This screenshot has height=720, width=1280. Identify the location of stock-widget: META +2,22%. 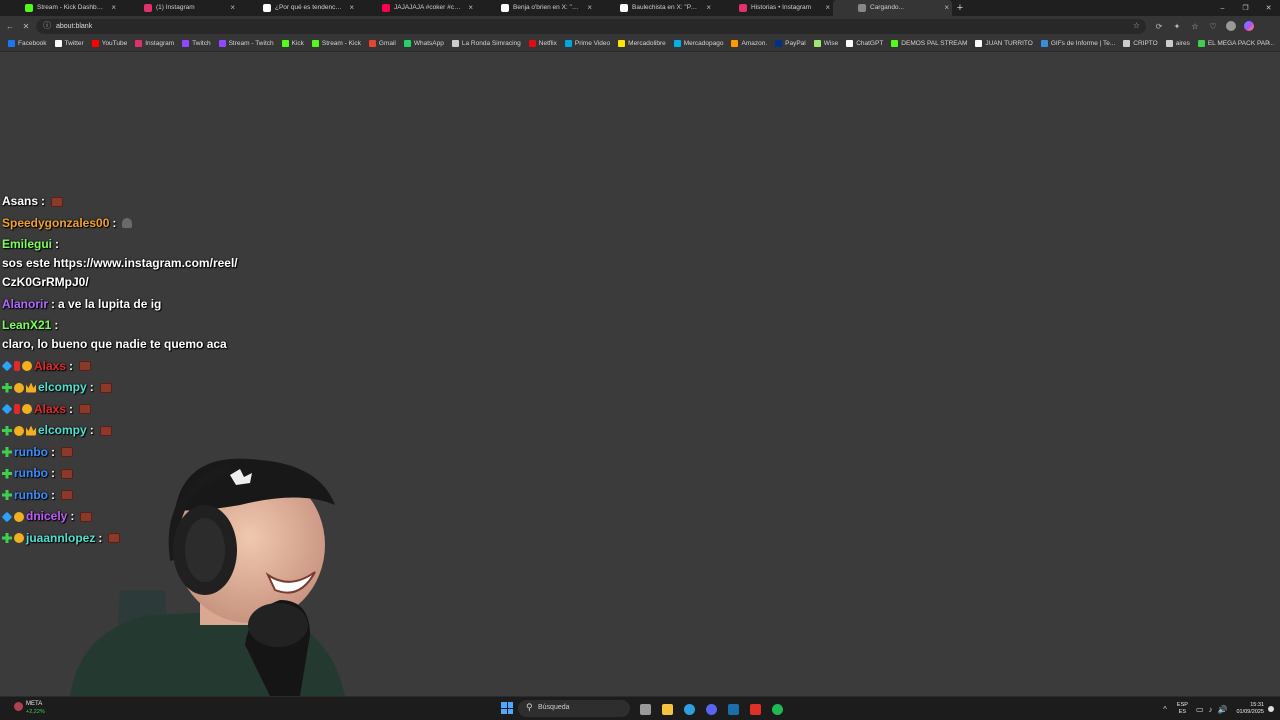
(35, 709).